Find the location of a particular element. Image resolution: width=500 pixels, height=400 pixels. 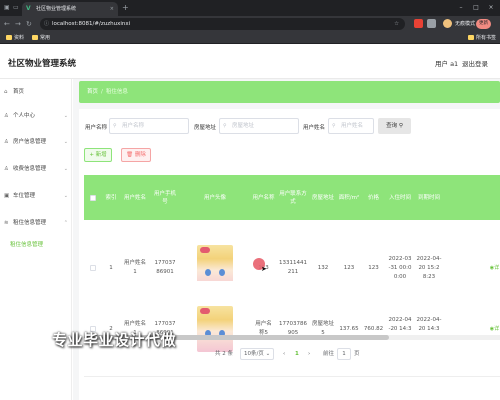

column-header: 用户手机号 is located at coordinates (164, 197).